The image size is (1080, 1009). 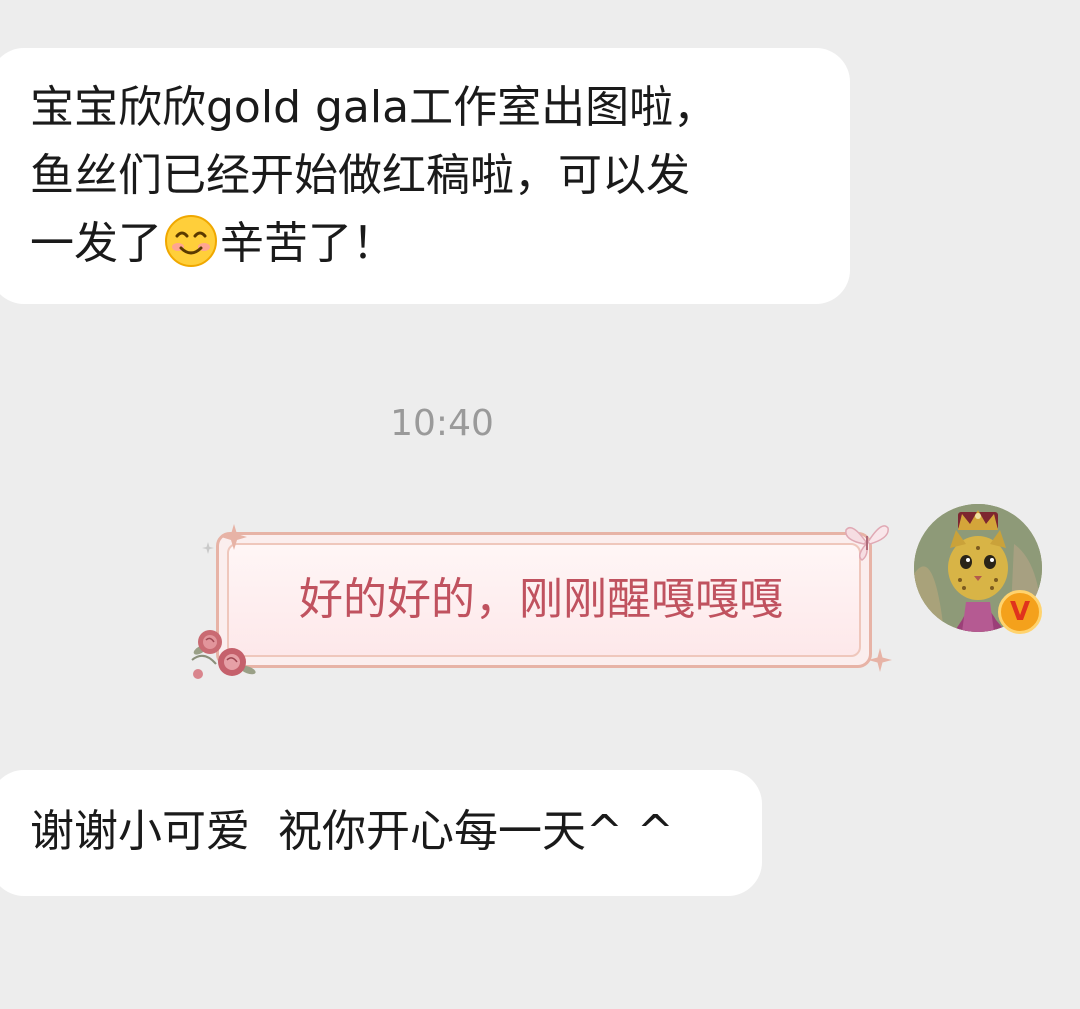 What do you see at coordinates (360, 175) in the screenshot?
I see `message-line: 鱼丝们已经开始做红稿啦，可以发` at bounding box center [360, 175].